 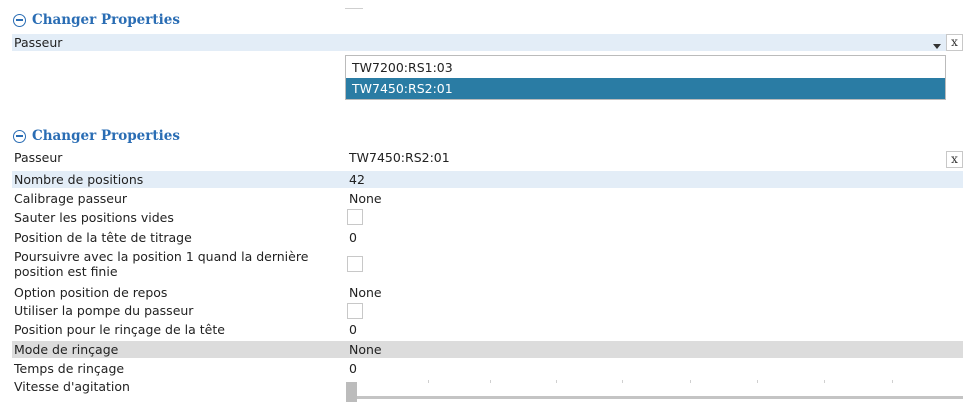 I want to click on position-tete-row: Position de la tête de titrage 0, so click(x=487, y=237).